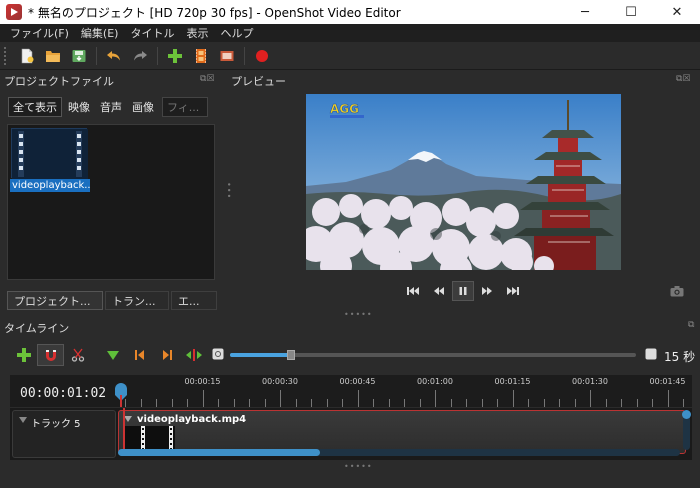 The image size is (700, 488). I want to click on previous-marker-button, so click(139, 355).